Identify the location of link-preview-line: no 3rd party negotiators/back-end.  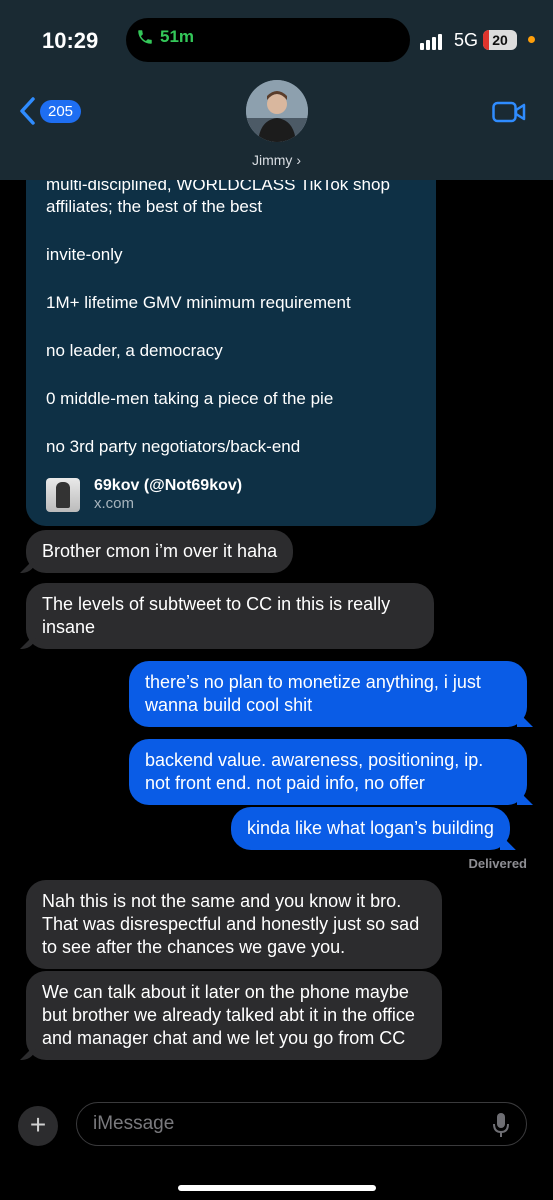
(173, 446).